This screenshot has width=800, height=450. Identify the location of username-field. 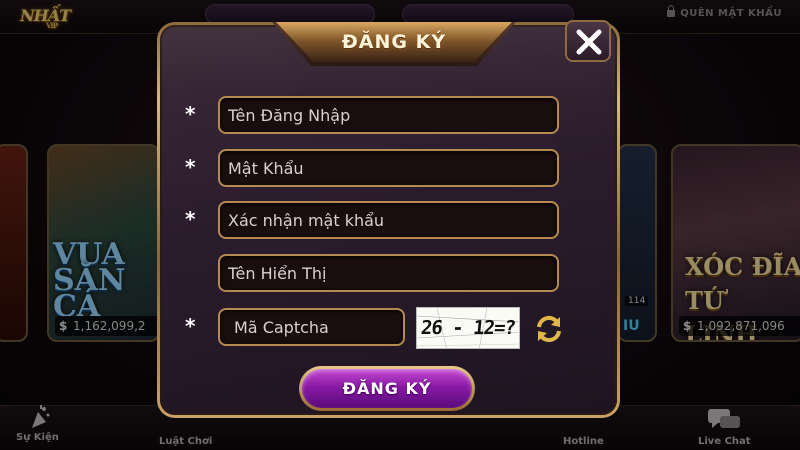
(388, 115).